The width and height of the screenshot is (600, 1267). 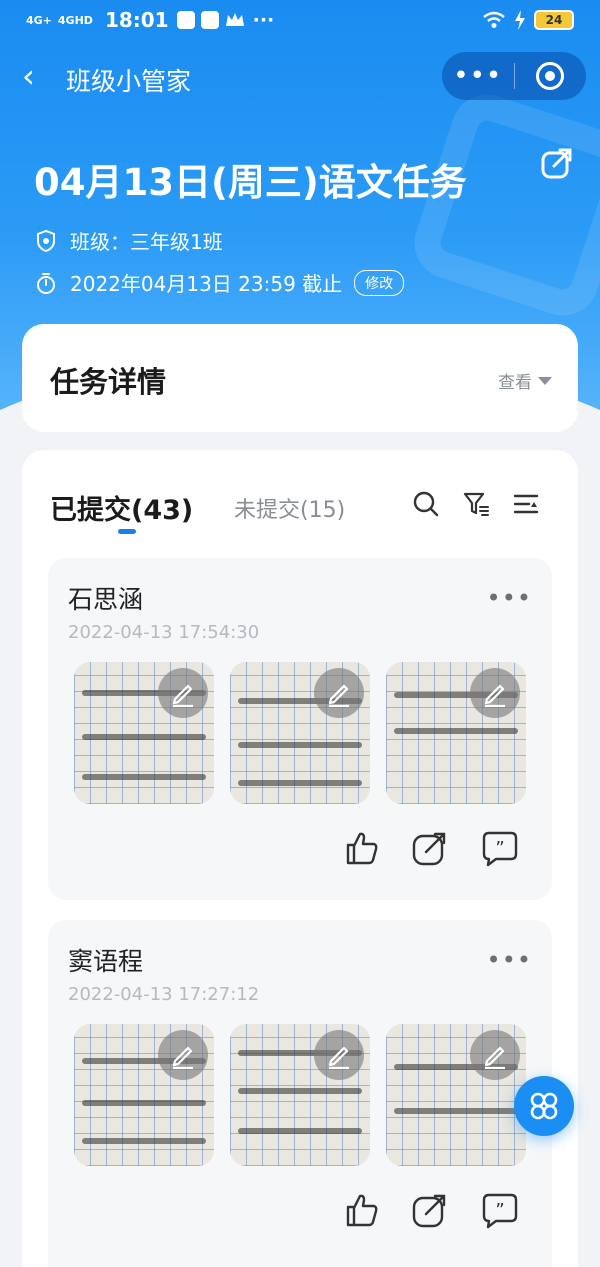 I want to click on battery-indicator: 24, so click(x=554, y=20).